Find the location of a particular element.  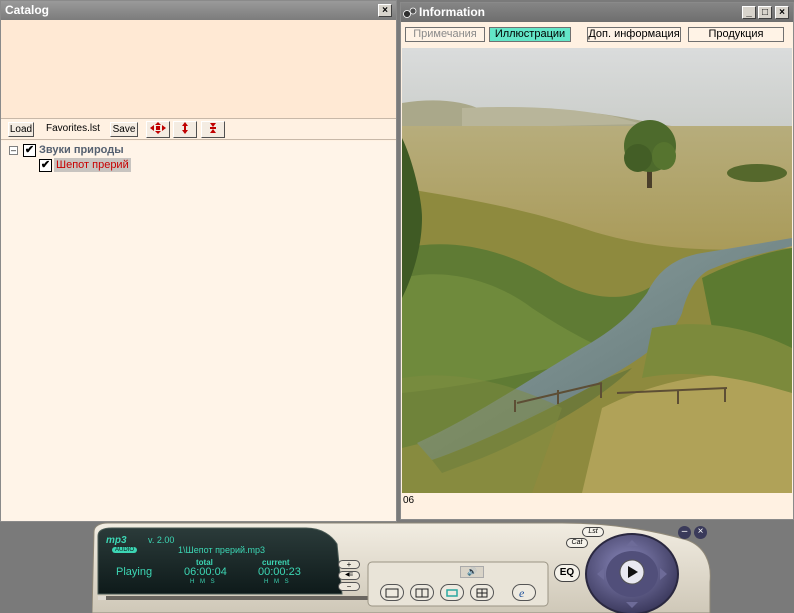

seek-bar is located at coordinates (233, 598).